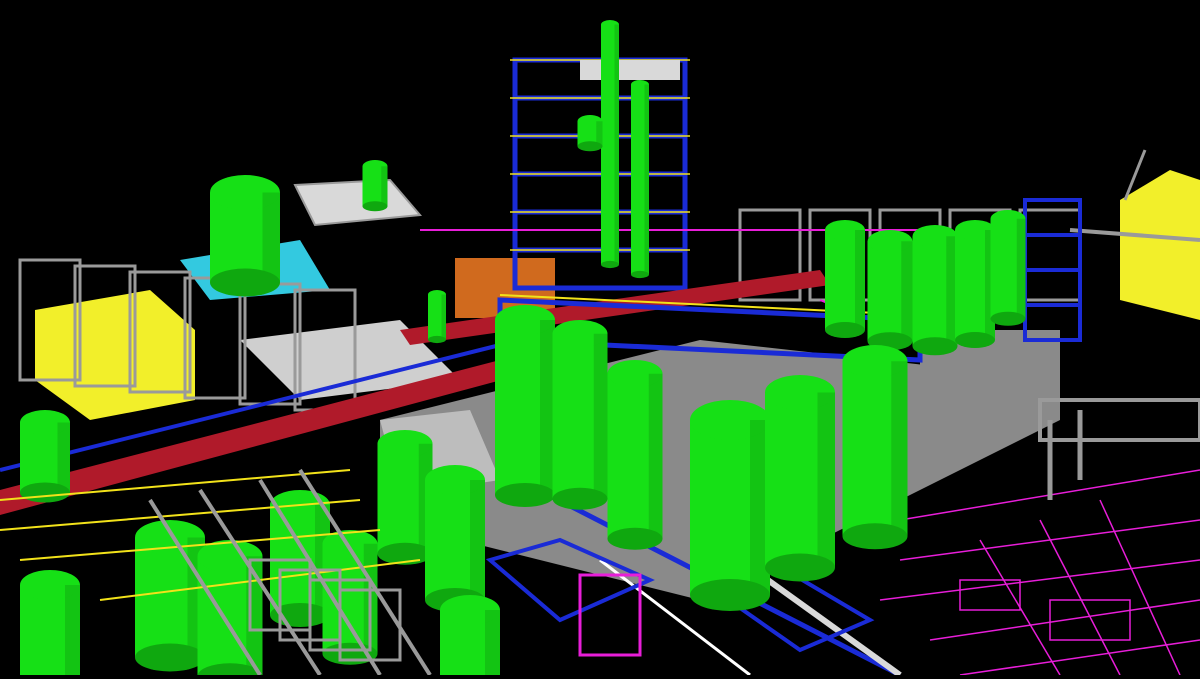  I want to click on floor-outline, so click(990, 595).